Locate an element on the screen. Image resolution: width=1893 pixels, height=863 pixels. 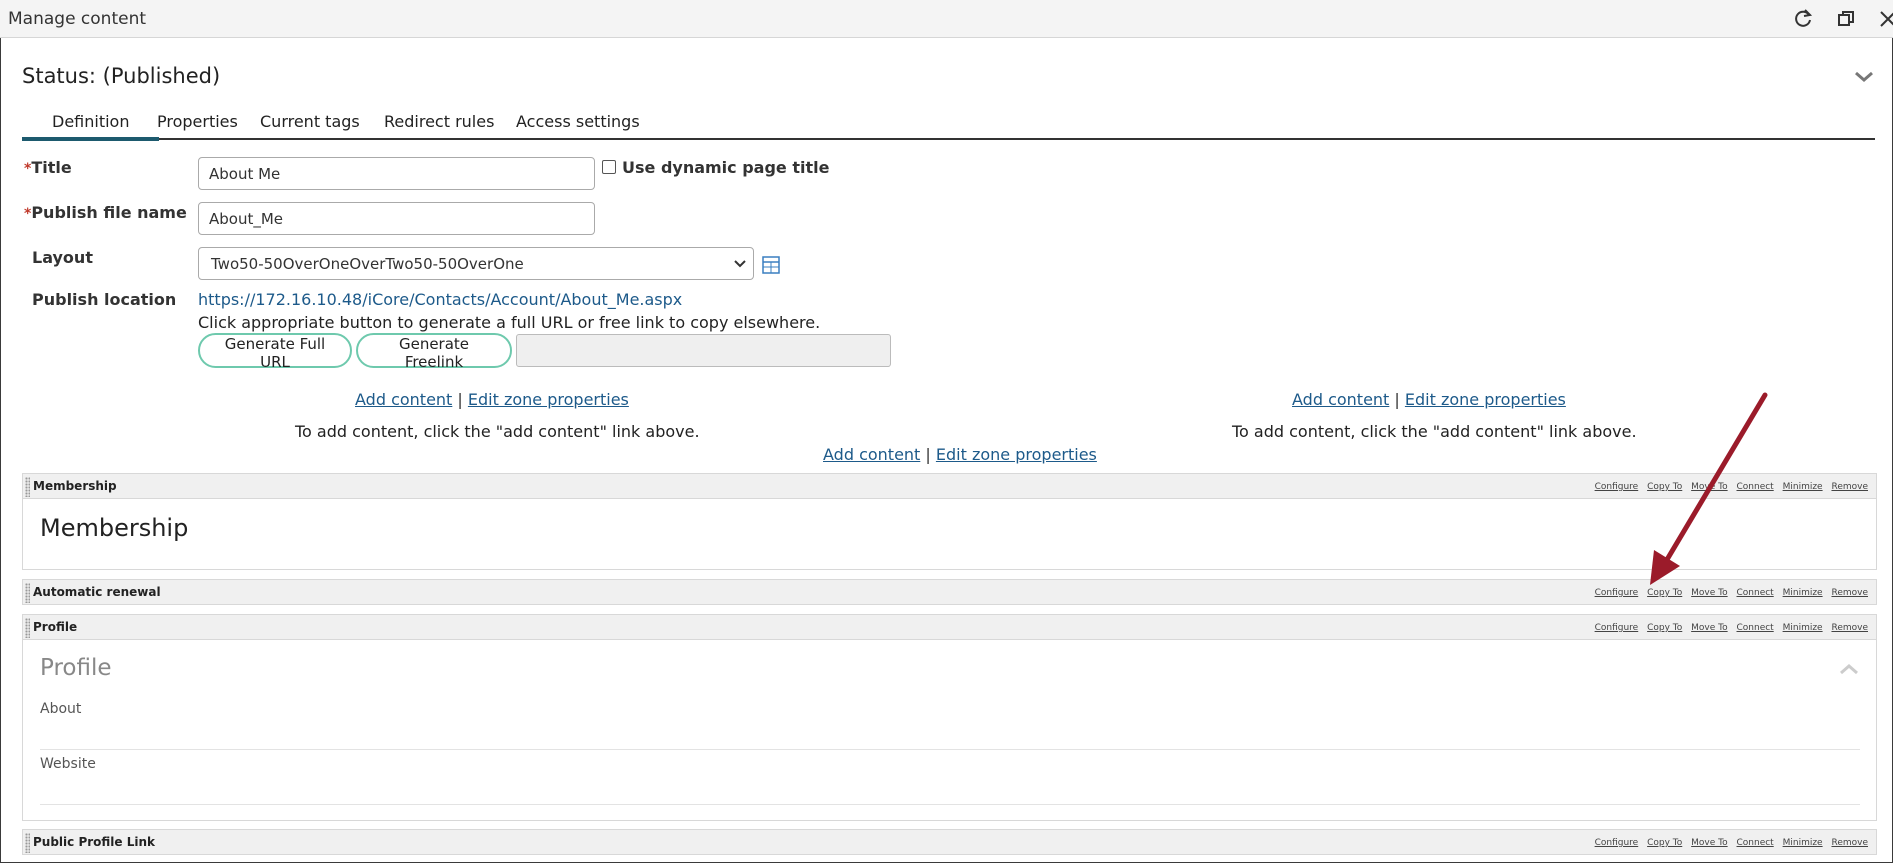
membership-heading: Membership is located at coordinates (114, 528).